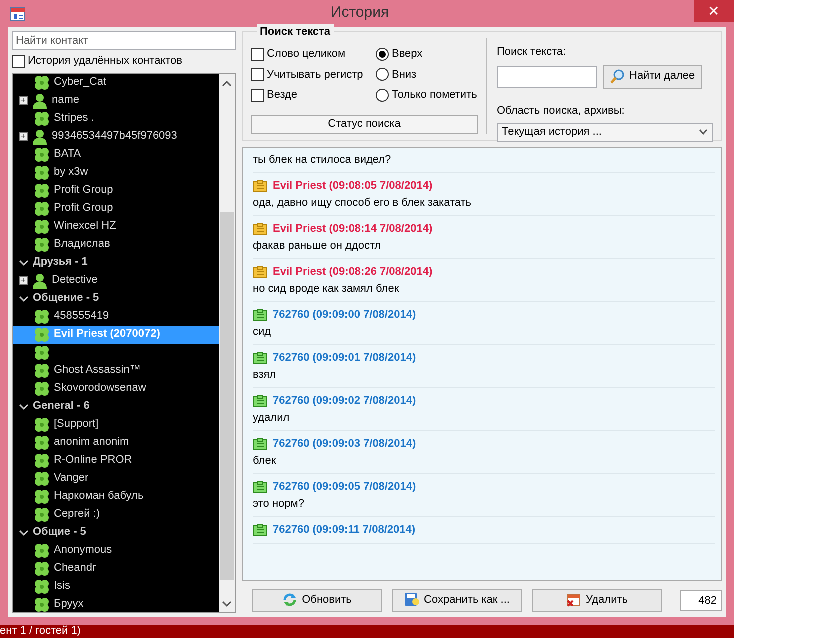  Describe the element at coordinates (66, 298) in the screenshot. I see `group-name: Общение - 5` at that location.